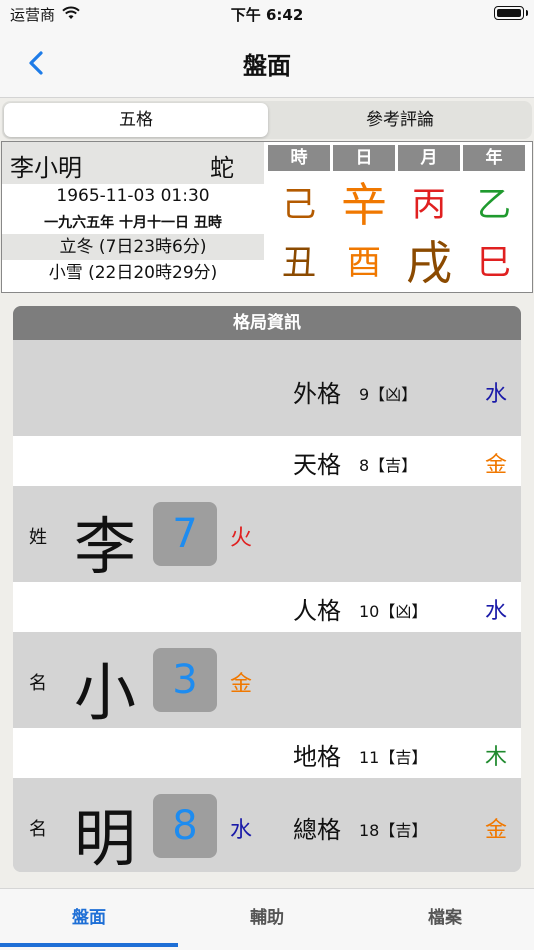 This screenshot has width=534, height=950. Describe the element at coordinates (185, 680) in the screenshot. I see `given-char-1-stroke-count: 3` at that location.